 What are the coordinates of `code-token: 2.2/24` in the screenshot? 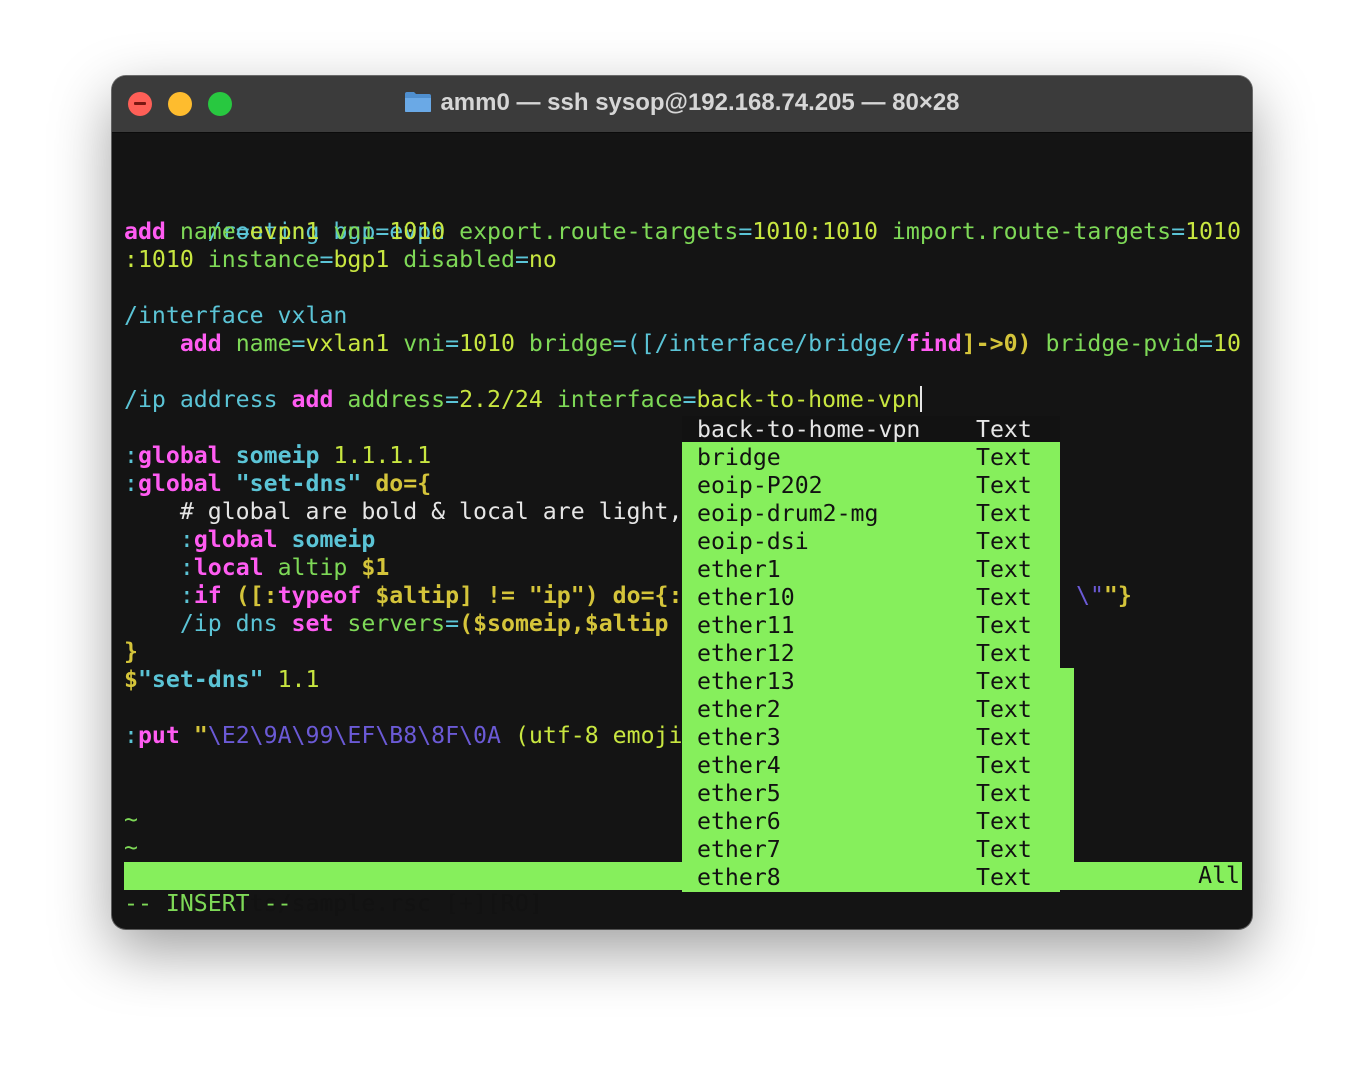 It's located at (501, 399).